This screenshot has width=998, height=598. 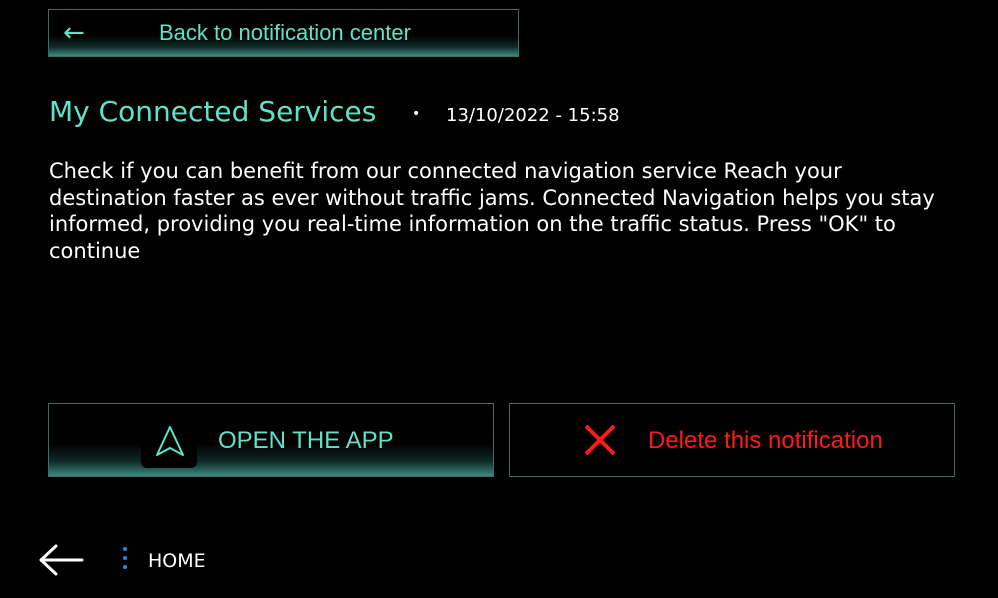 I want to click on close-x-icon, so click(x=600, y=440).